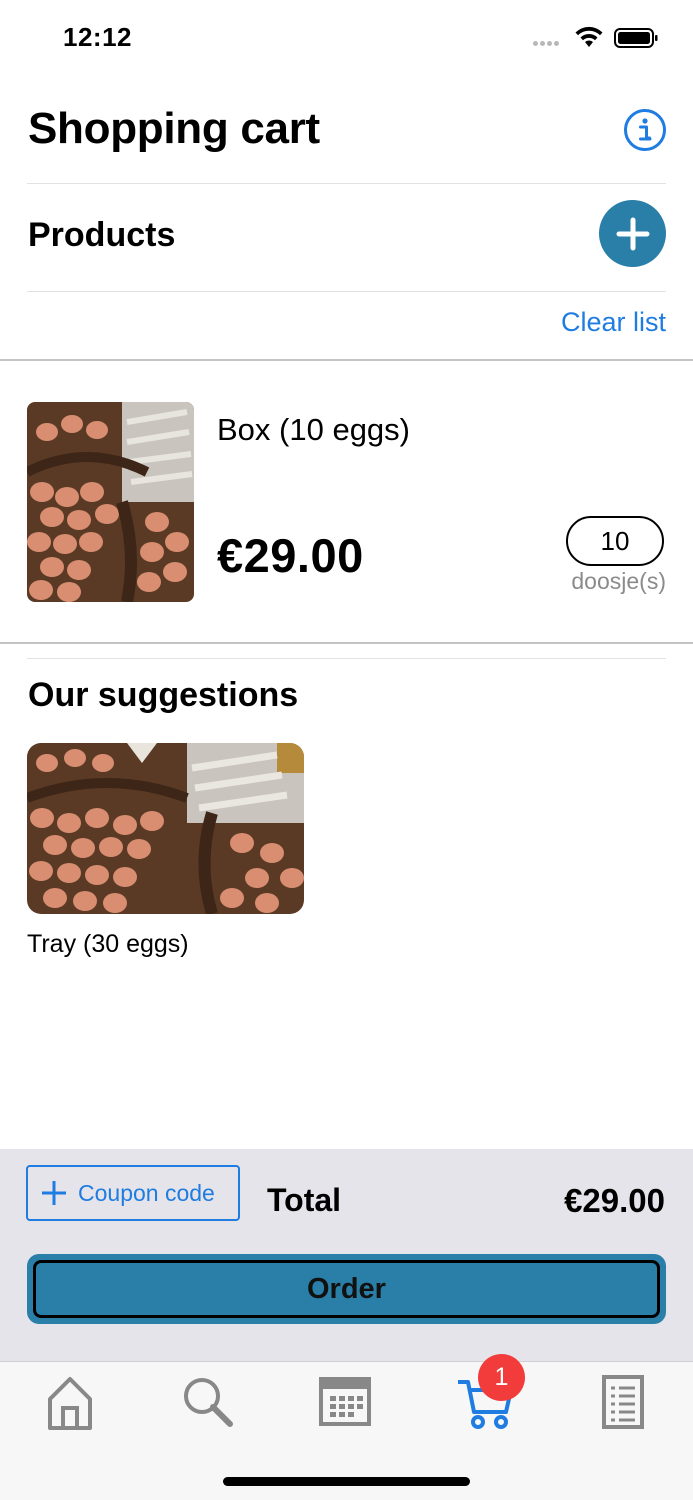 This screenshot has width=693, height=1500. I want to click on total-label: Total, so click(304, 1200).